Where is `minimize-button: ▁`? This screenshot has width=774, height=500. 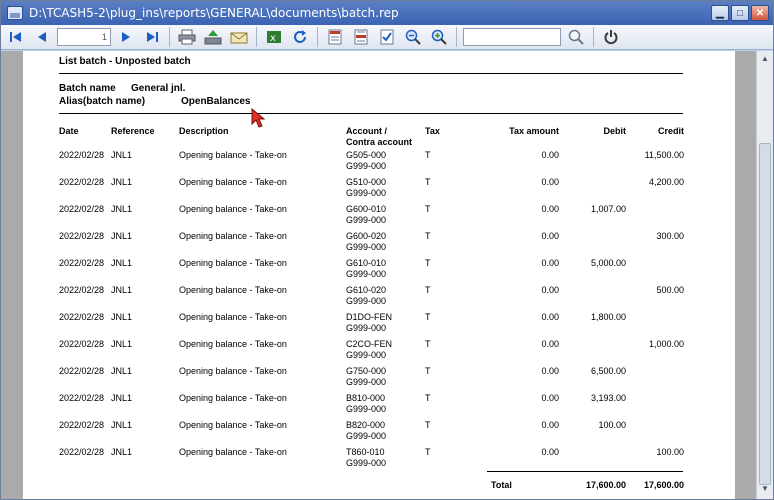
minimize-button: ▁ is located at coordinates (720, 13).